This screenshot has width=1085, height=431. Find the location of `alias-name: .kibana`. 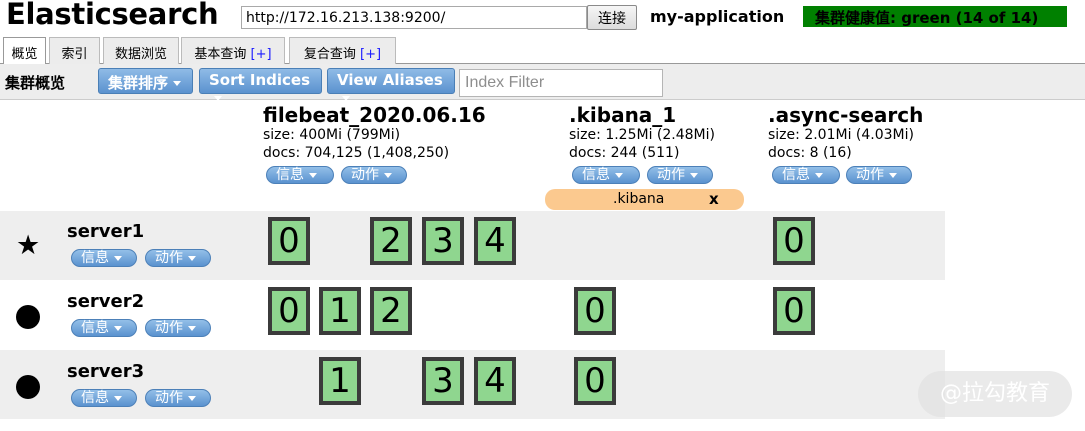

alias-name: .kibana is located at coordinates (639, 199).